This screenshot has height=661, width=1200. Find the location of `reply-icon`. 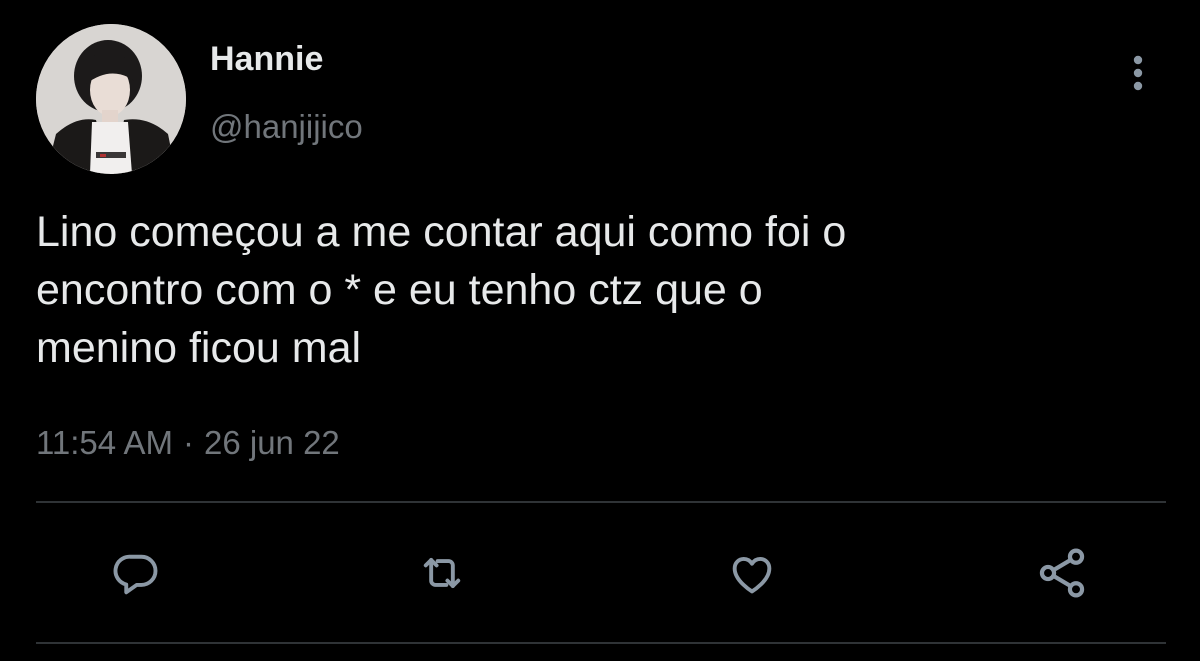

reply-icon is located at coordinates (135, 574).